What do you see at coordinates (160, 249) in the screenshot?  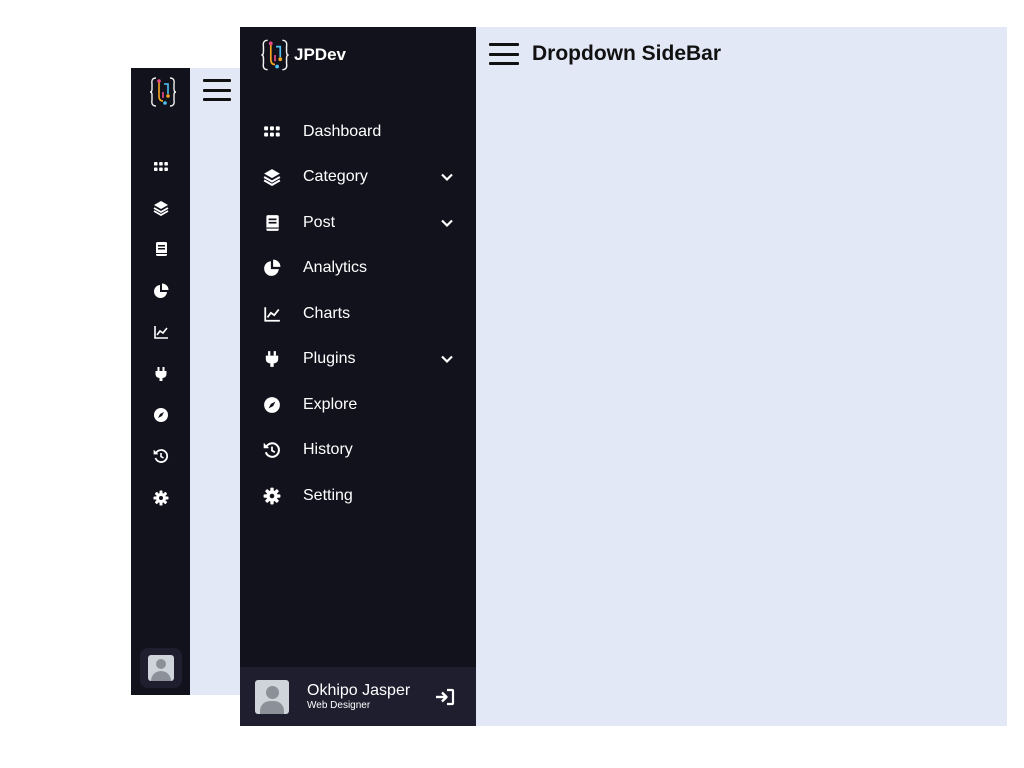 I see `mini-book-icon` at bounding box center [160, 249].